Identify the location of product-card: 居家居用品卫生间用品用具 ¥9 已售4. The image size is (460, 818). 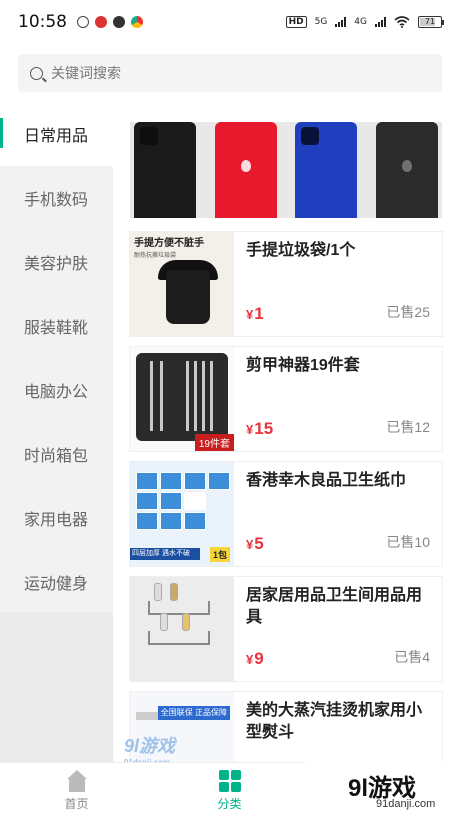
(286, 629).